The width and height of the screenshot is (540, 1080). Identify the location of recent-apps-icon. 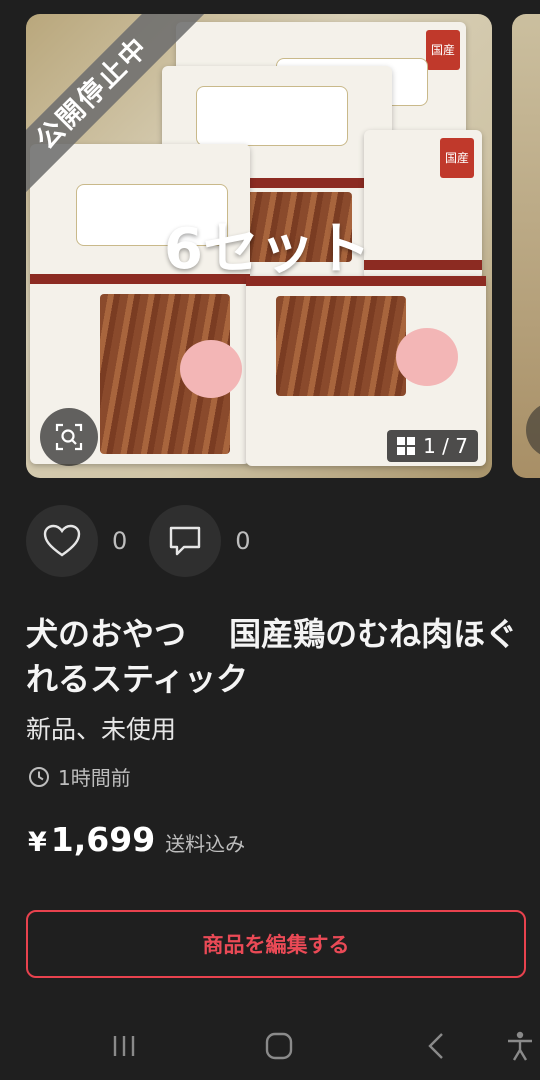
(124, 1046).